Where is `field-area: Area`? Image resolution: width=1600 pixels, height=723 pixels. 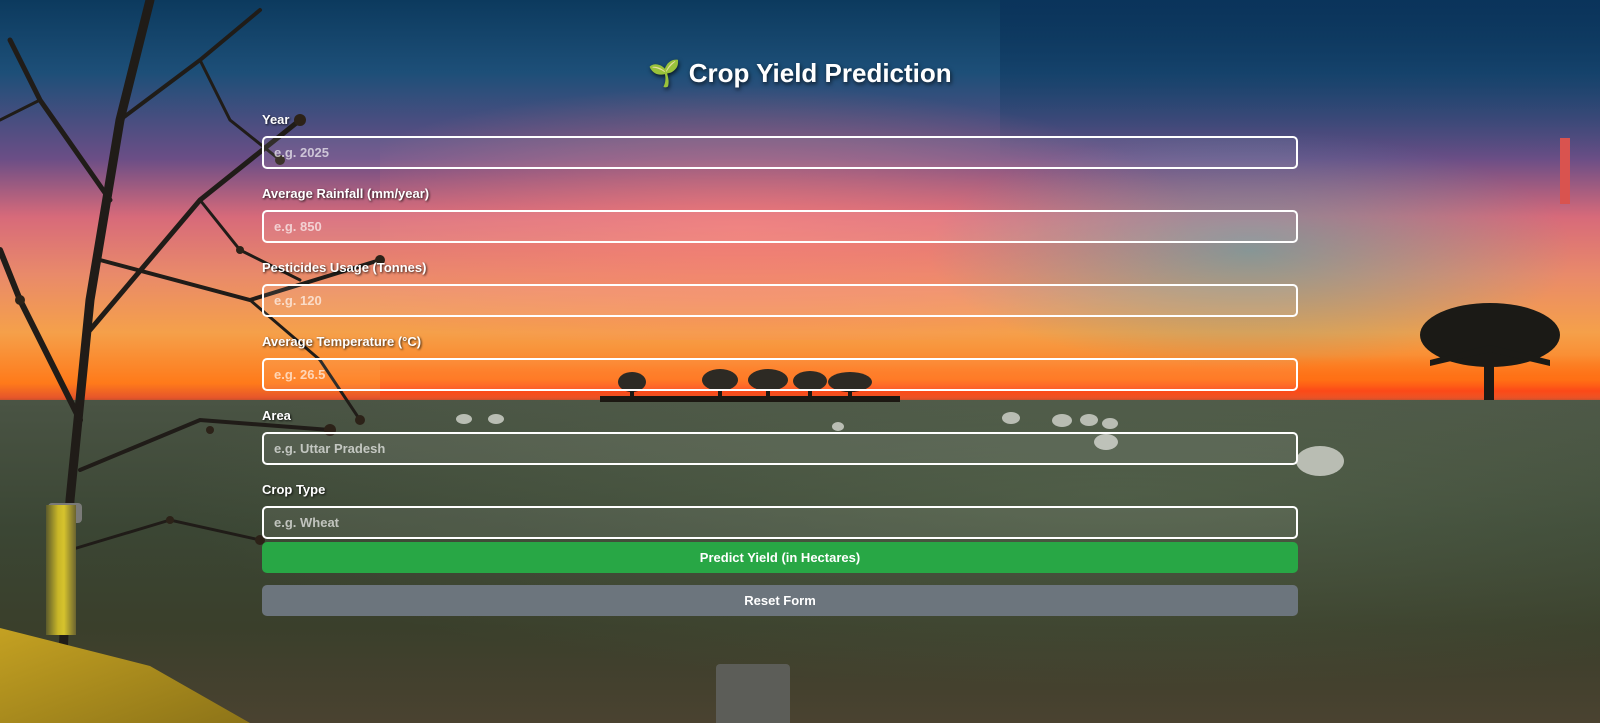
field-area: Area is located at coordinates (780, 443).